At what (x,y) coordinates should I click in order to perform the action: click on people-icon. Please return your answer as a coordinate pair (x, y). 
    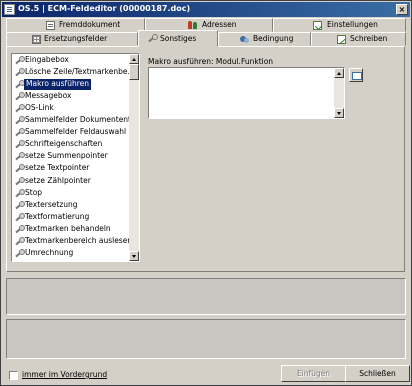
    Looking at the image, I should click on (192, 25).